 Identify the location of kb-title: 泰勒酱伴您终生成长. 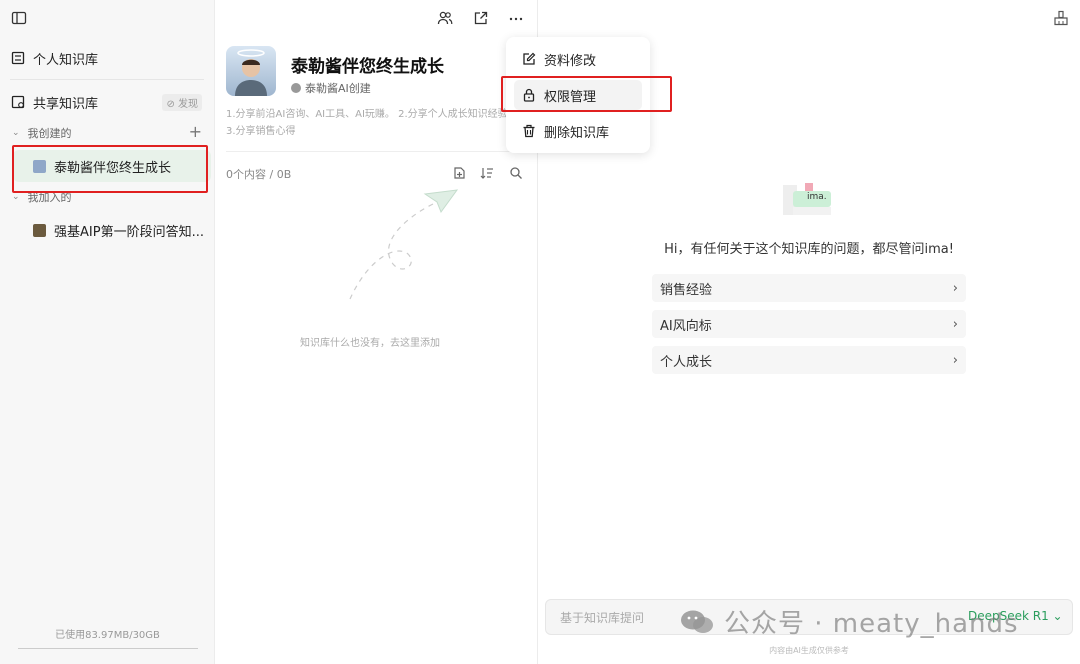
(367, 67).